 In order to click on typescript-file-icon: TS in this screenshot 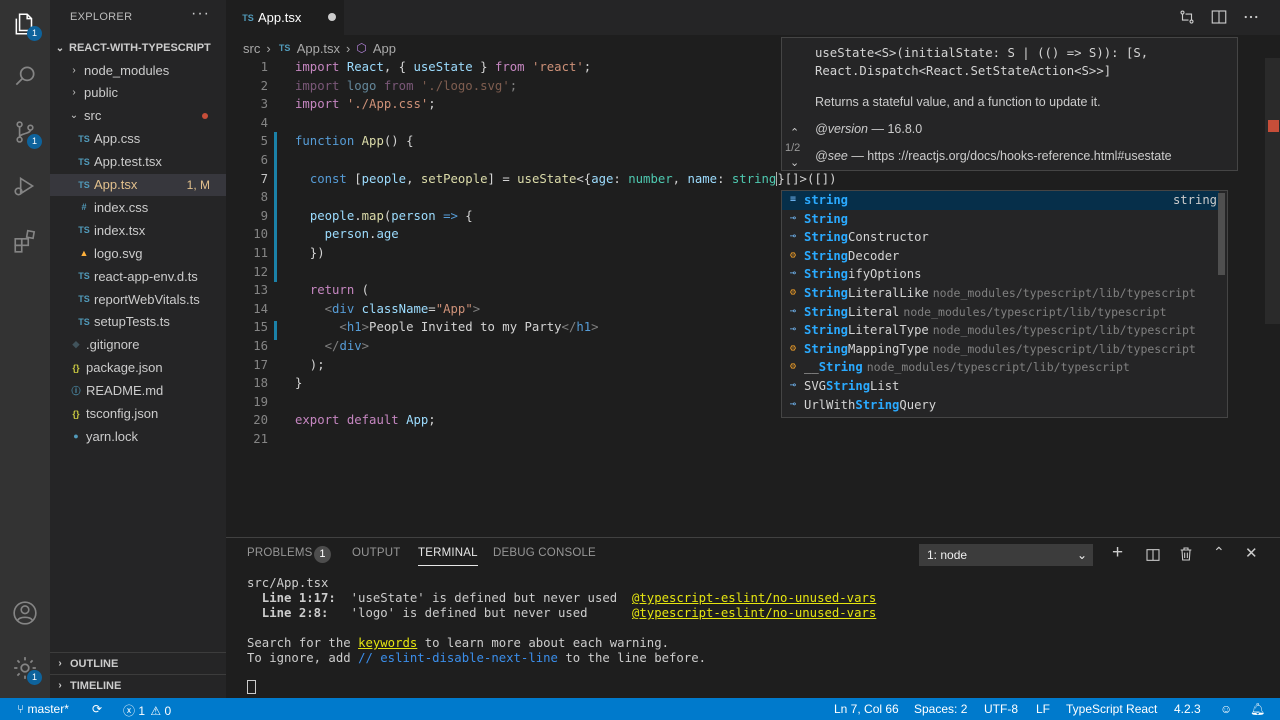, I will do `click(284, 48)`.